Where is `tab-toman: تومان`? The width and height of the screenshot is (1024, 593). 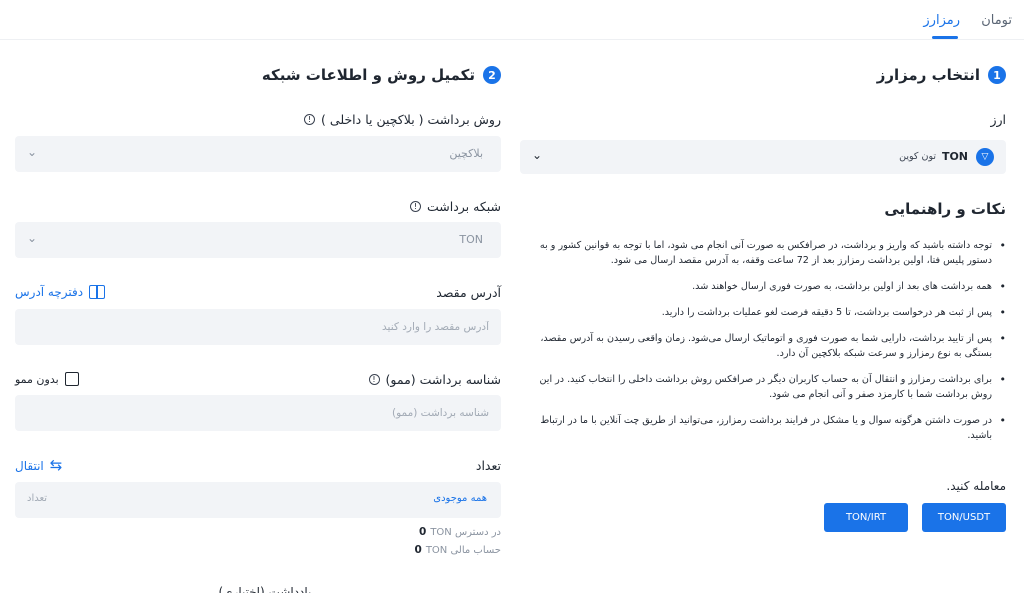
tab-toman: تومان is located at coordinates (996, 20).